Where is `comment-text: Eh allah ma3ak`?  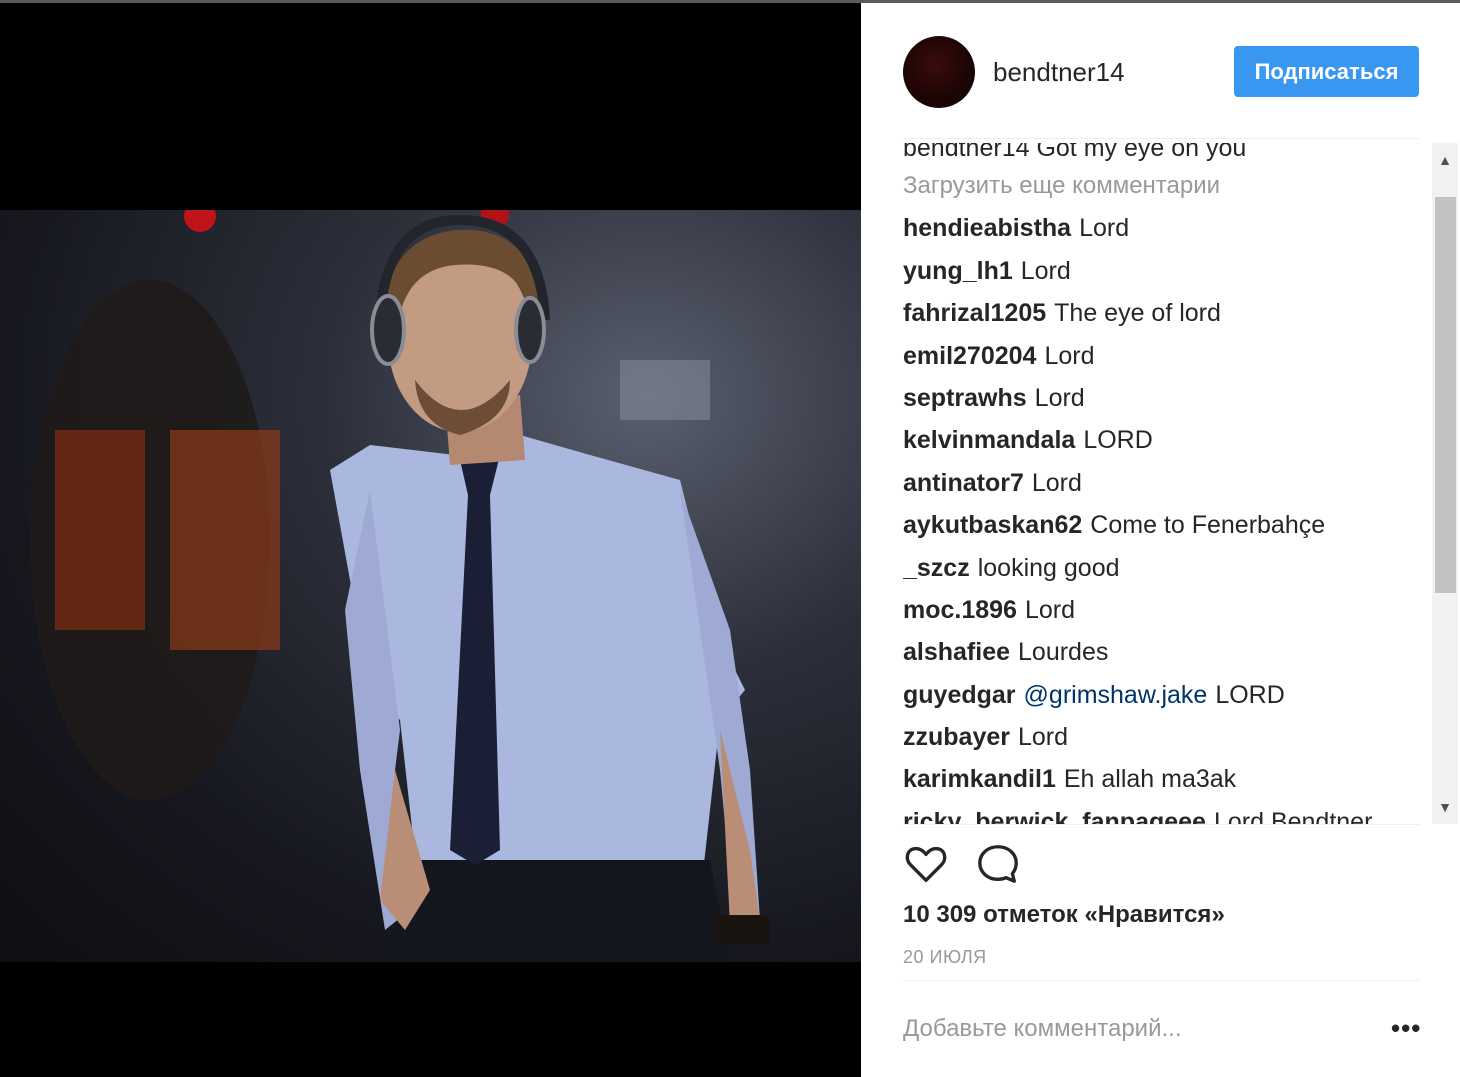 comment-text: Eh allah ma3ak is located at coordinates (1150, 779).